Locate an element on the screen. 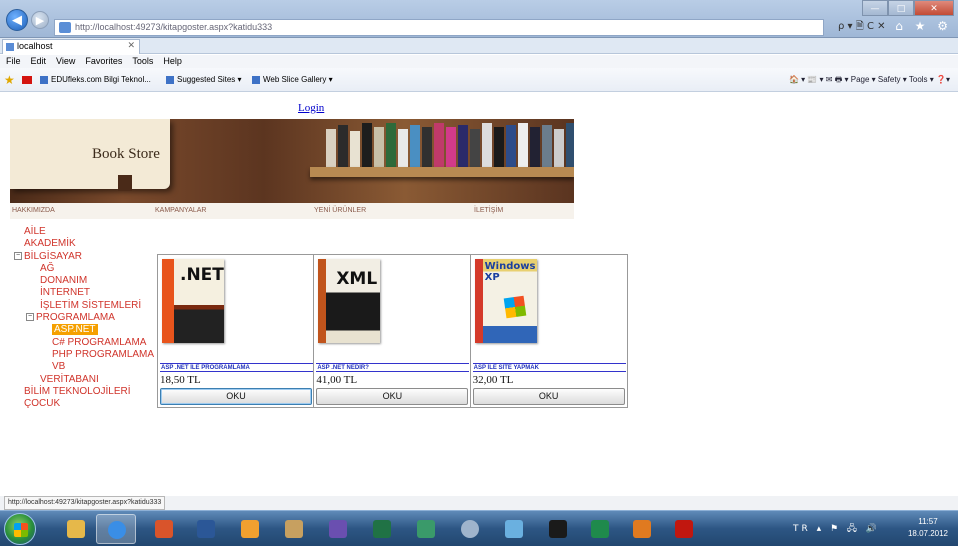 The image size is (958, 546). product-name: ASP .NET NEDİR? is located at coordinates (393, 367).